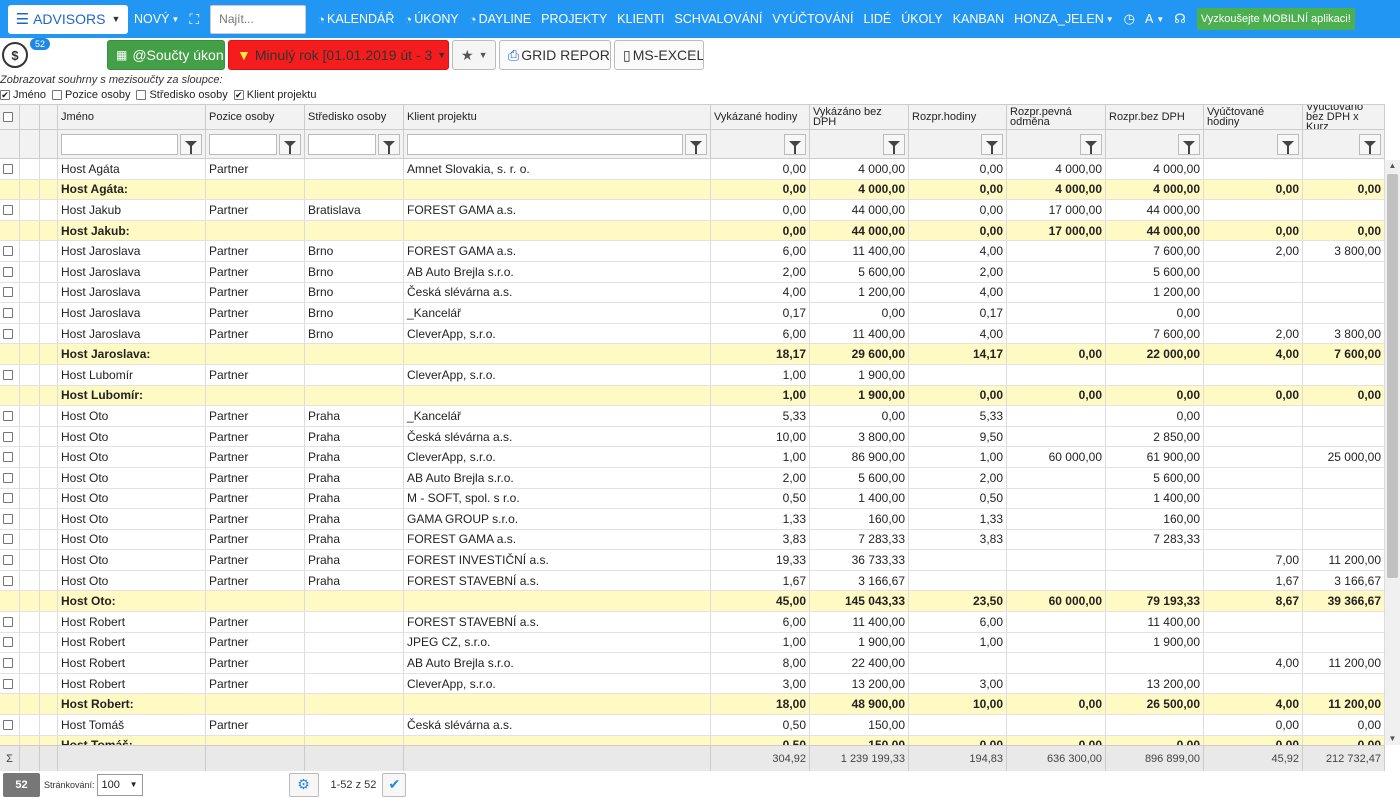  I want to click on history-clock-icon: $, so click(17, 55).